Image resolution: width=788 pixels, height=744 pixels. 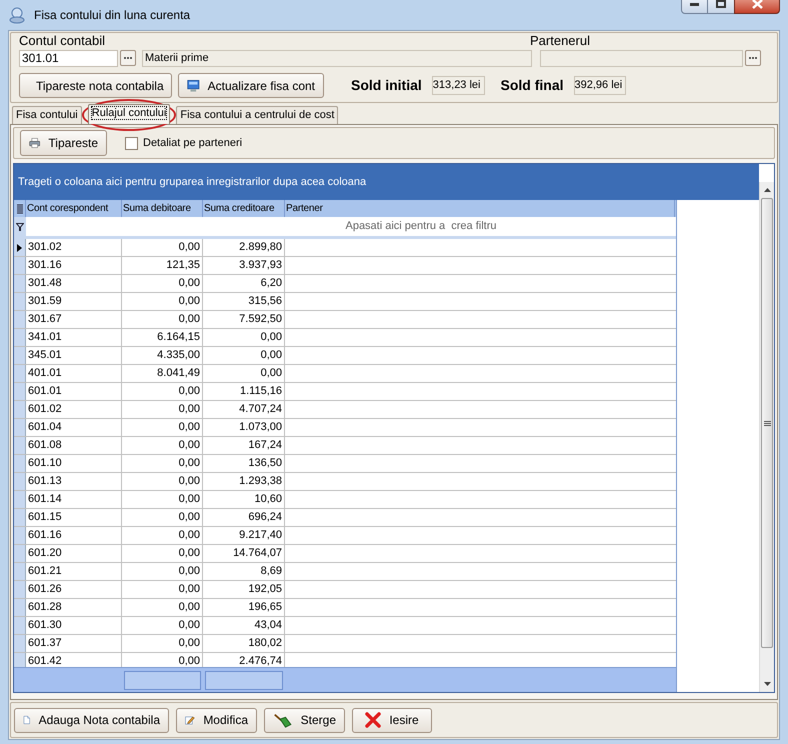 What do you see at coordinates (74, 319) in the screenshot?
I see `table-cell: 301.67` at bounding box center [74, 319].